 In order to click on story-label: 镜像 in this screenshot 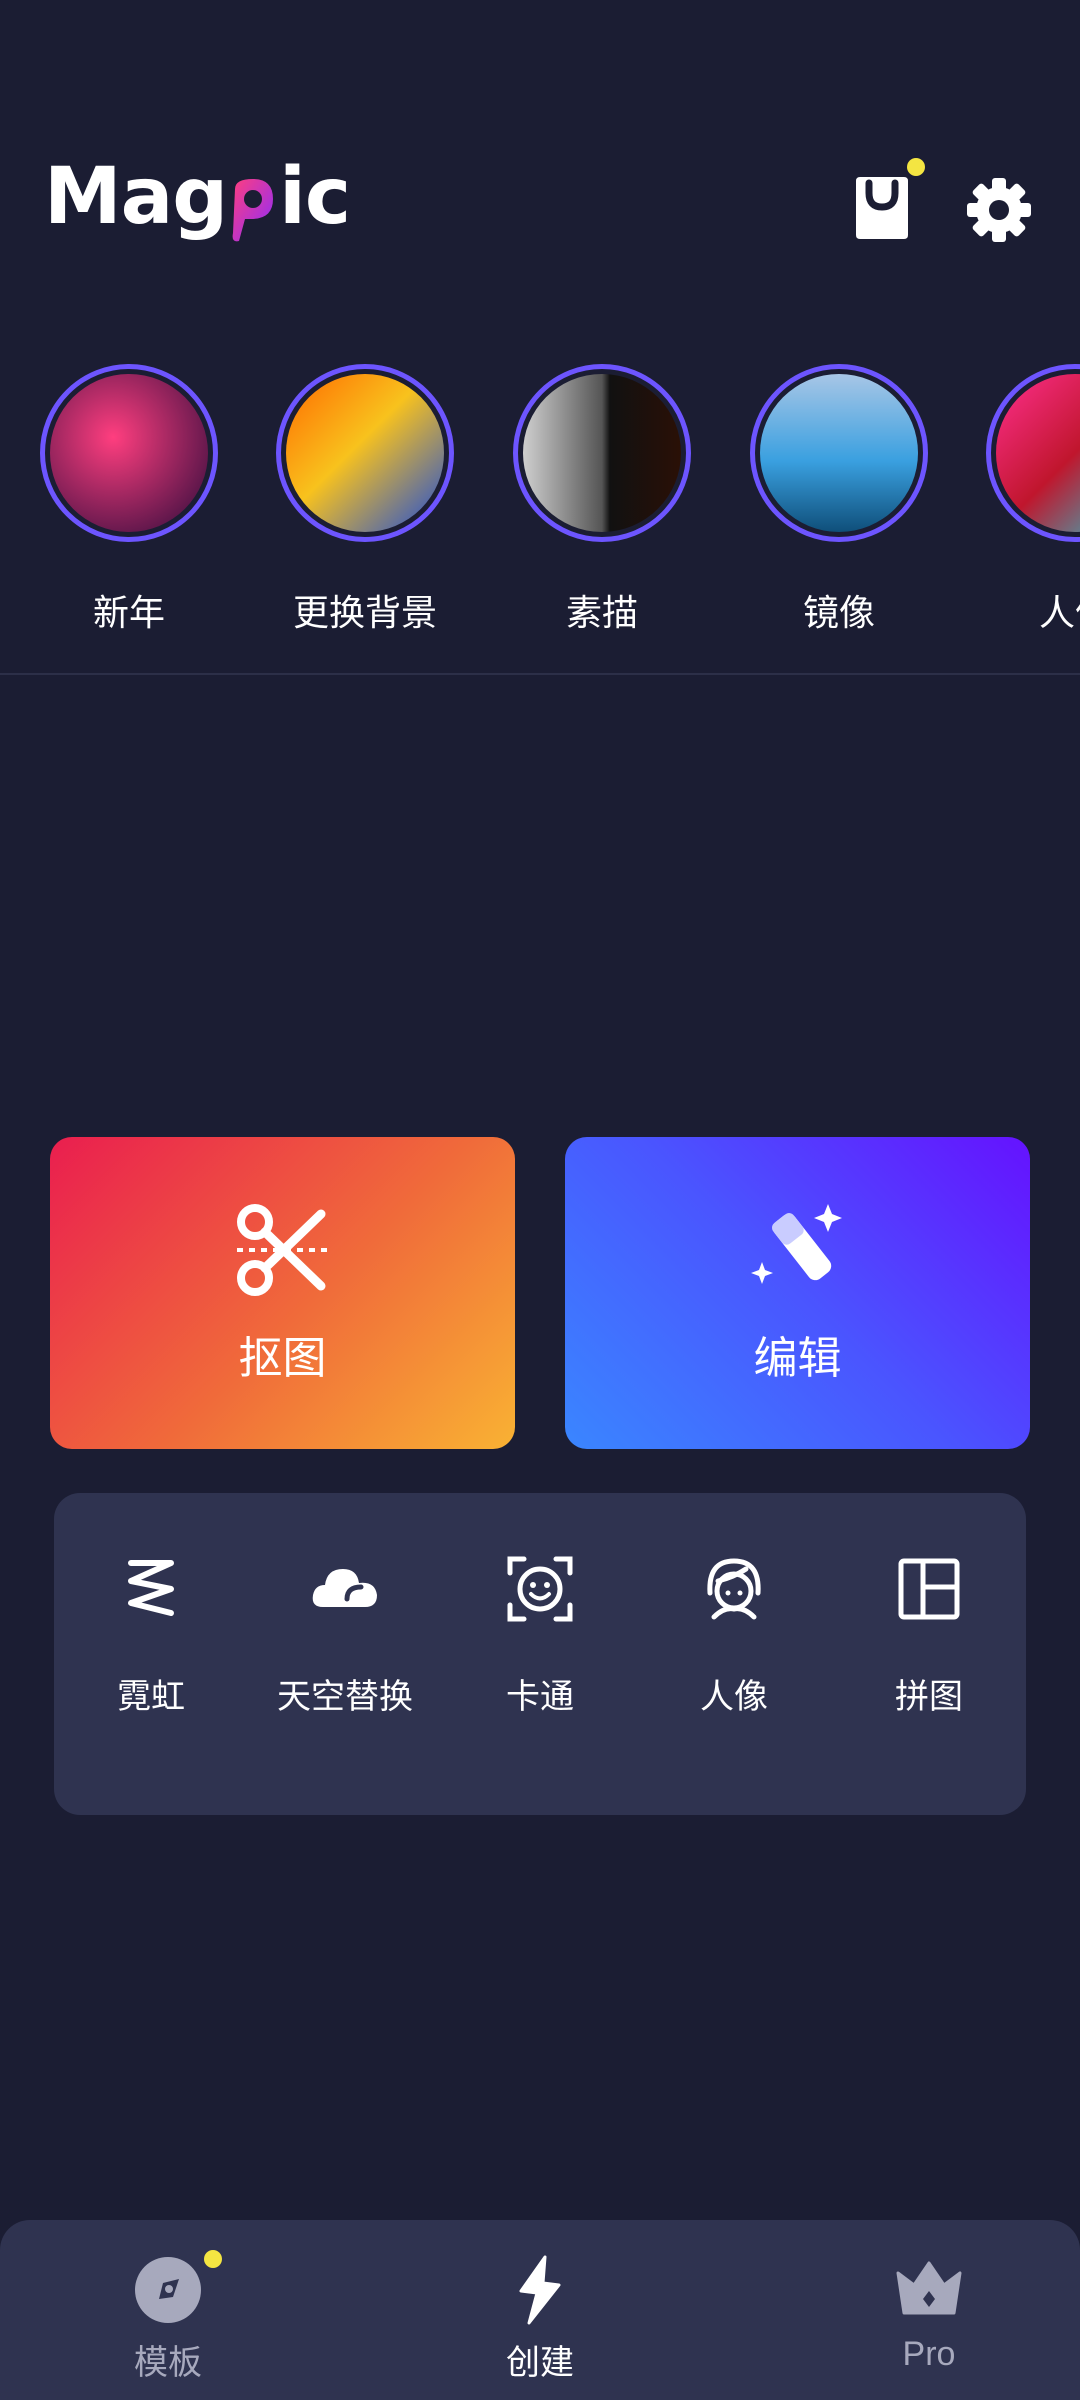, I will do `click(838, 613)`.